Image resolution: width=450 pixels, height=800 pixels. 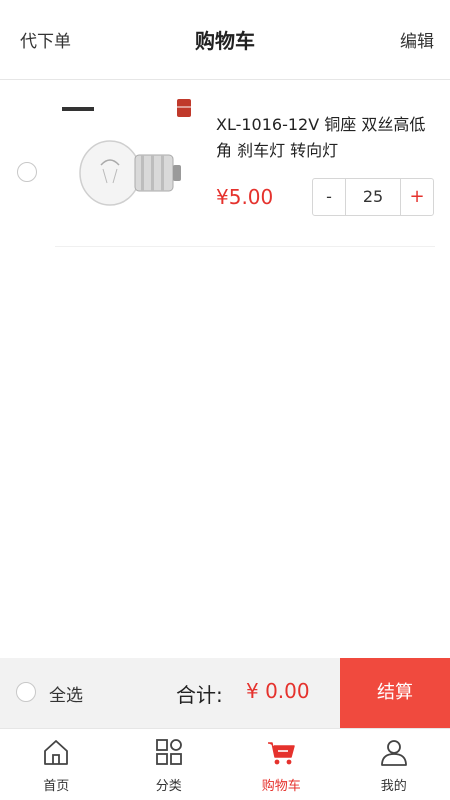 What do you see at coordinates (417, 39) in the screenshot?
I see `edit-button: 编辑` at bounding box center [417, 39].